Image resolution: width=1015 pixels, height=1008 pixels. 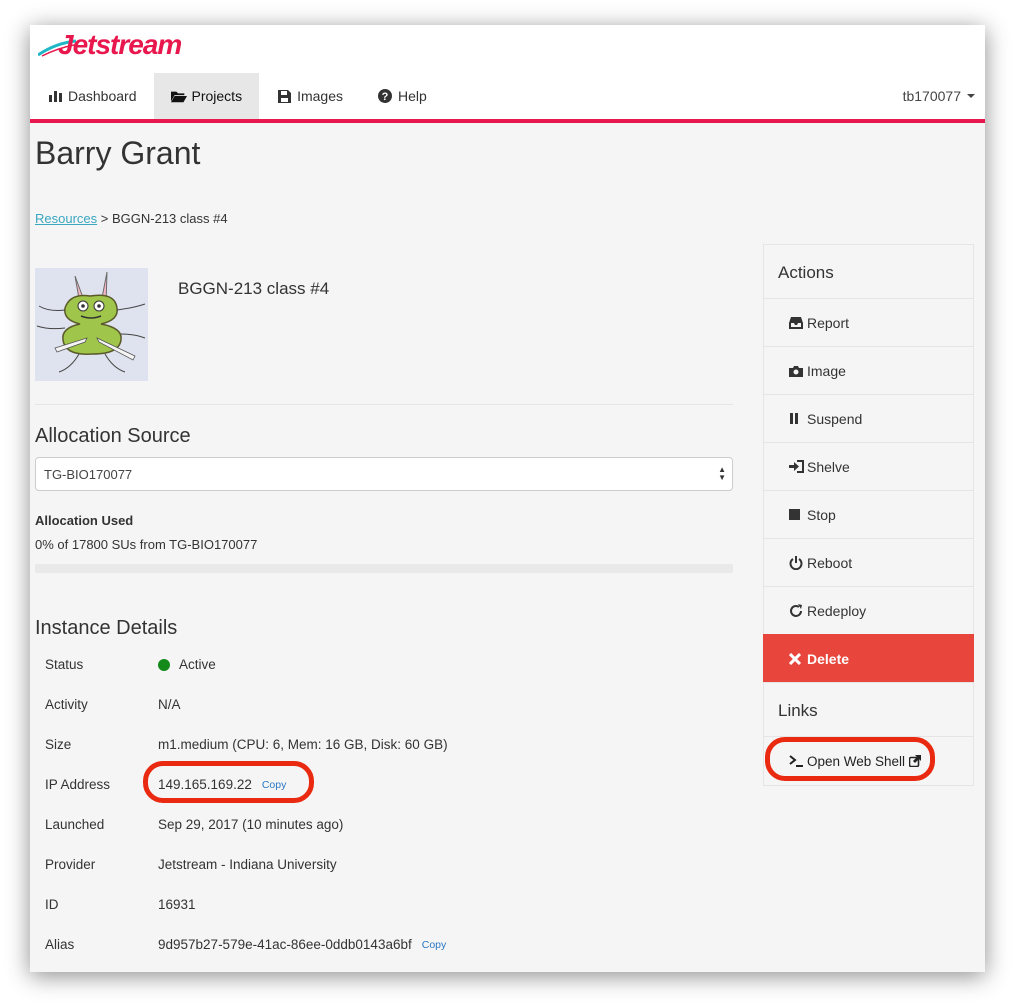 What do you see at coordinates (797, 466) in the screenshot?
I see `sign-in-icon` at bounding box center [797, 466].